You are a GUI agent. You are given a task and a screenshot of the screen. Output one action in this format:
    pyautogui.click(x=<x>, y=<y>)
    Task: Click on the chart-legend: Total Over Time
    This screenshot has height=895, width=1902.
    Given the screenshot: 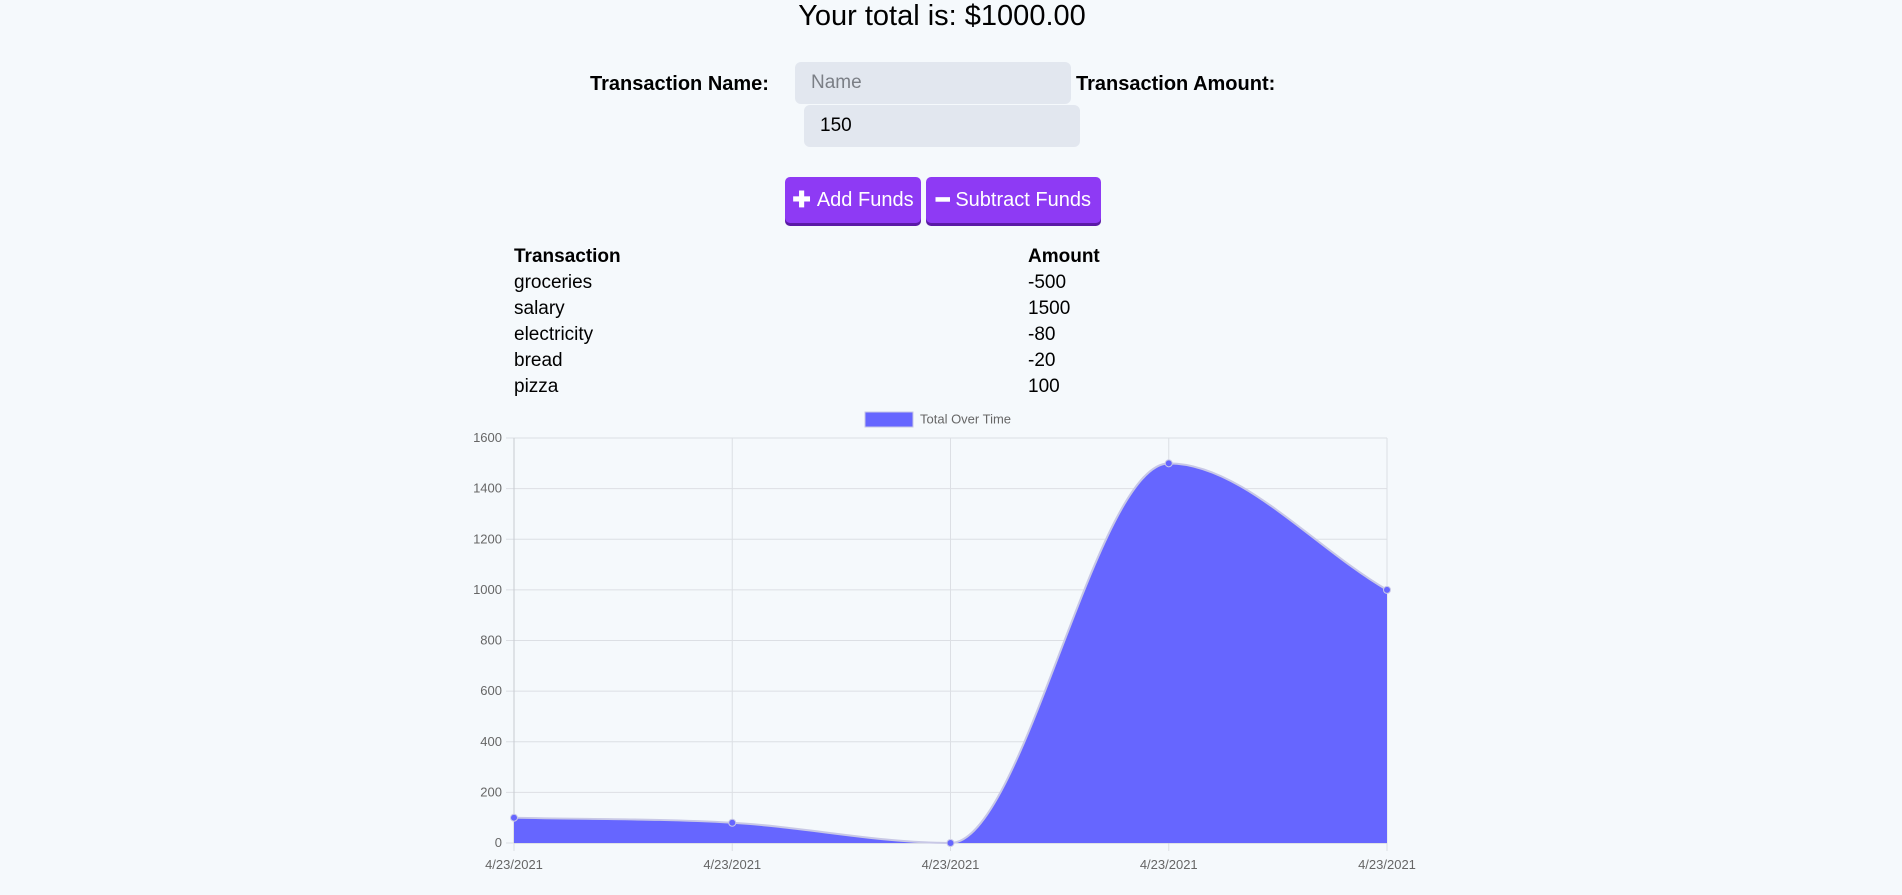 What is the action you would take?
    pyautogui.click(x=937, y=419)
    